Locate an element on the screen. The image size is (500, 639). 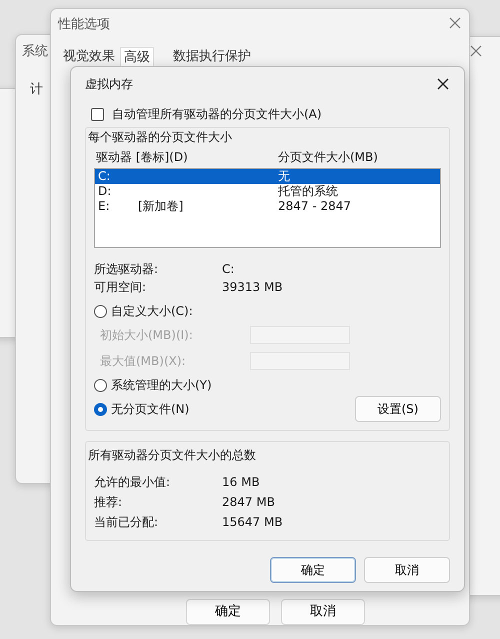
total-label: 允许的最小值: is located at coordinates (133, 482).